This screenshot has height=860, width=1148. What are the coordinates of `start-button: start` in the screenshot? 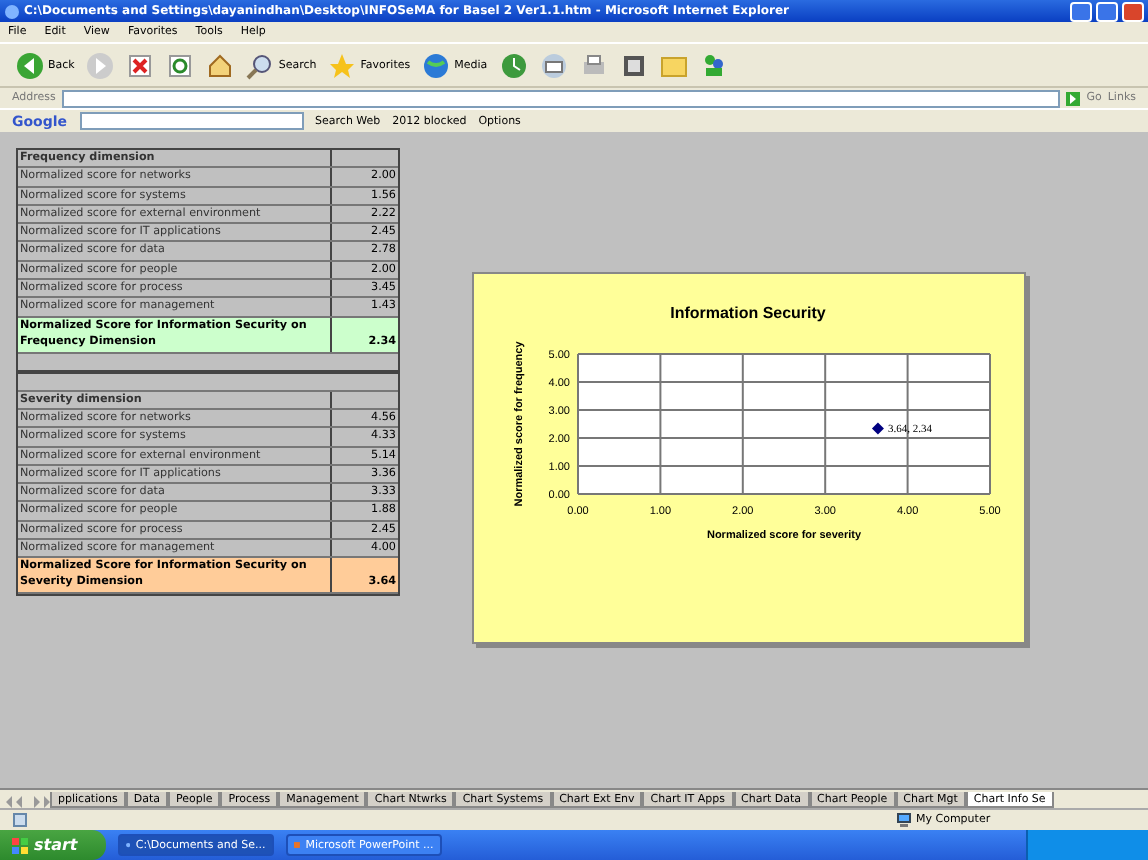 It's located at (53, 845).